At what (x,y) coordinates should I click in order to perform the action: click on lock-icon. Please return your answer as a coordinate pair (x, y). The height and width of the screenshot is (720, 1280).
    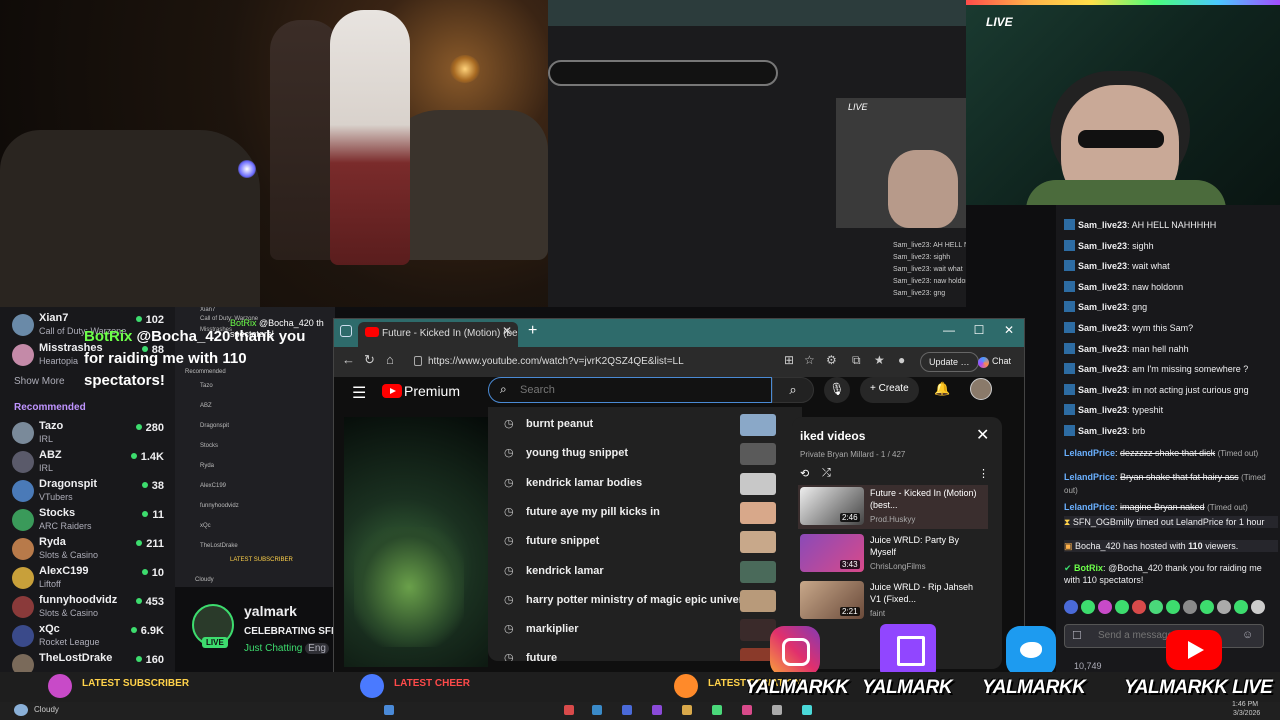
    Looking at the image, I should click on (418, 361).